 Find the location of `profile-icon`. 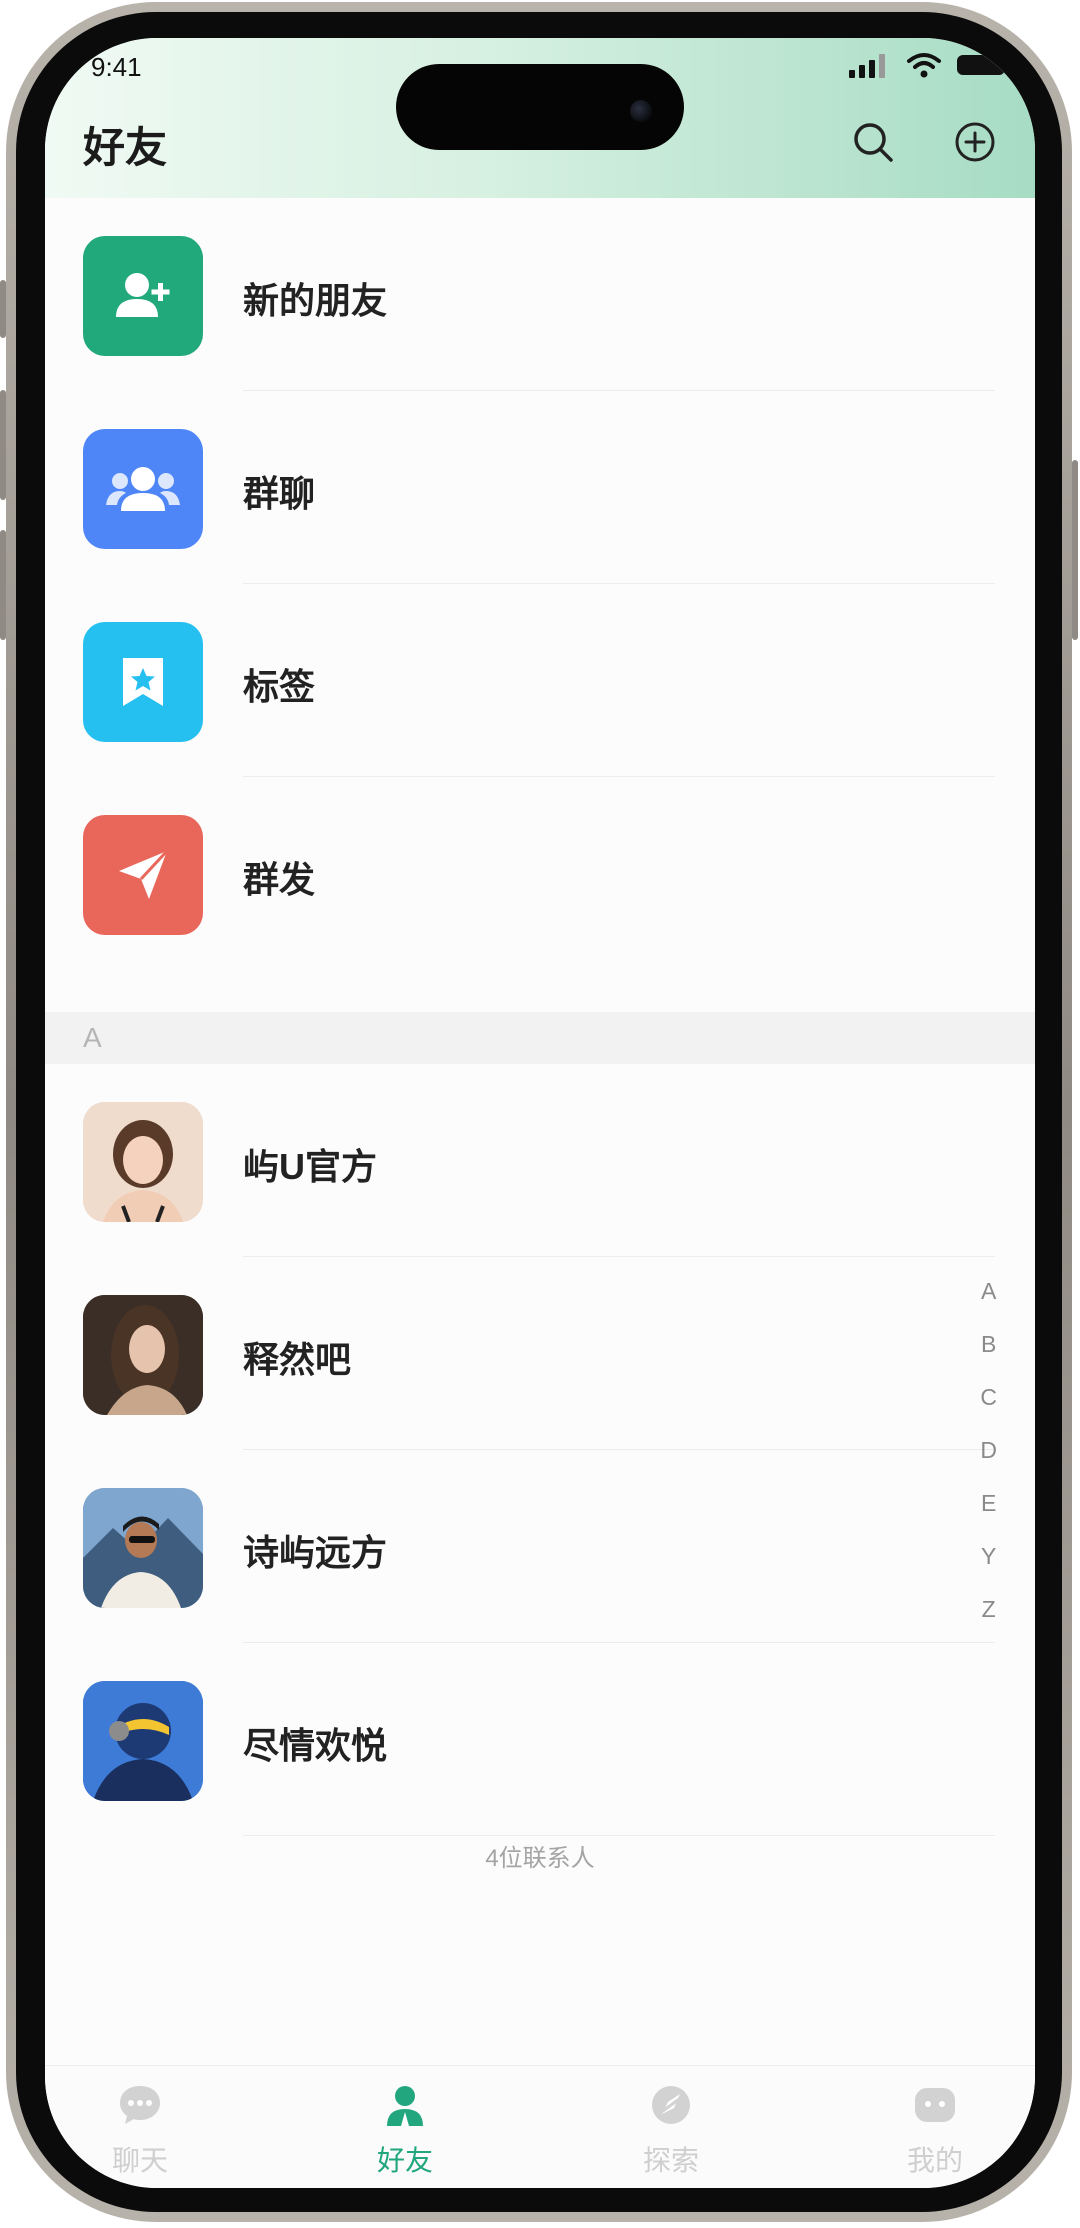

profile-icon is located at coordinates (935, 2105).